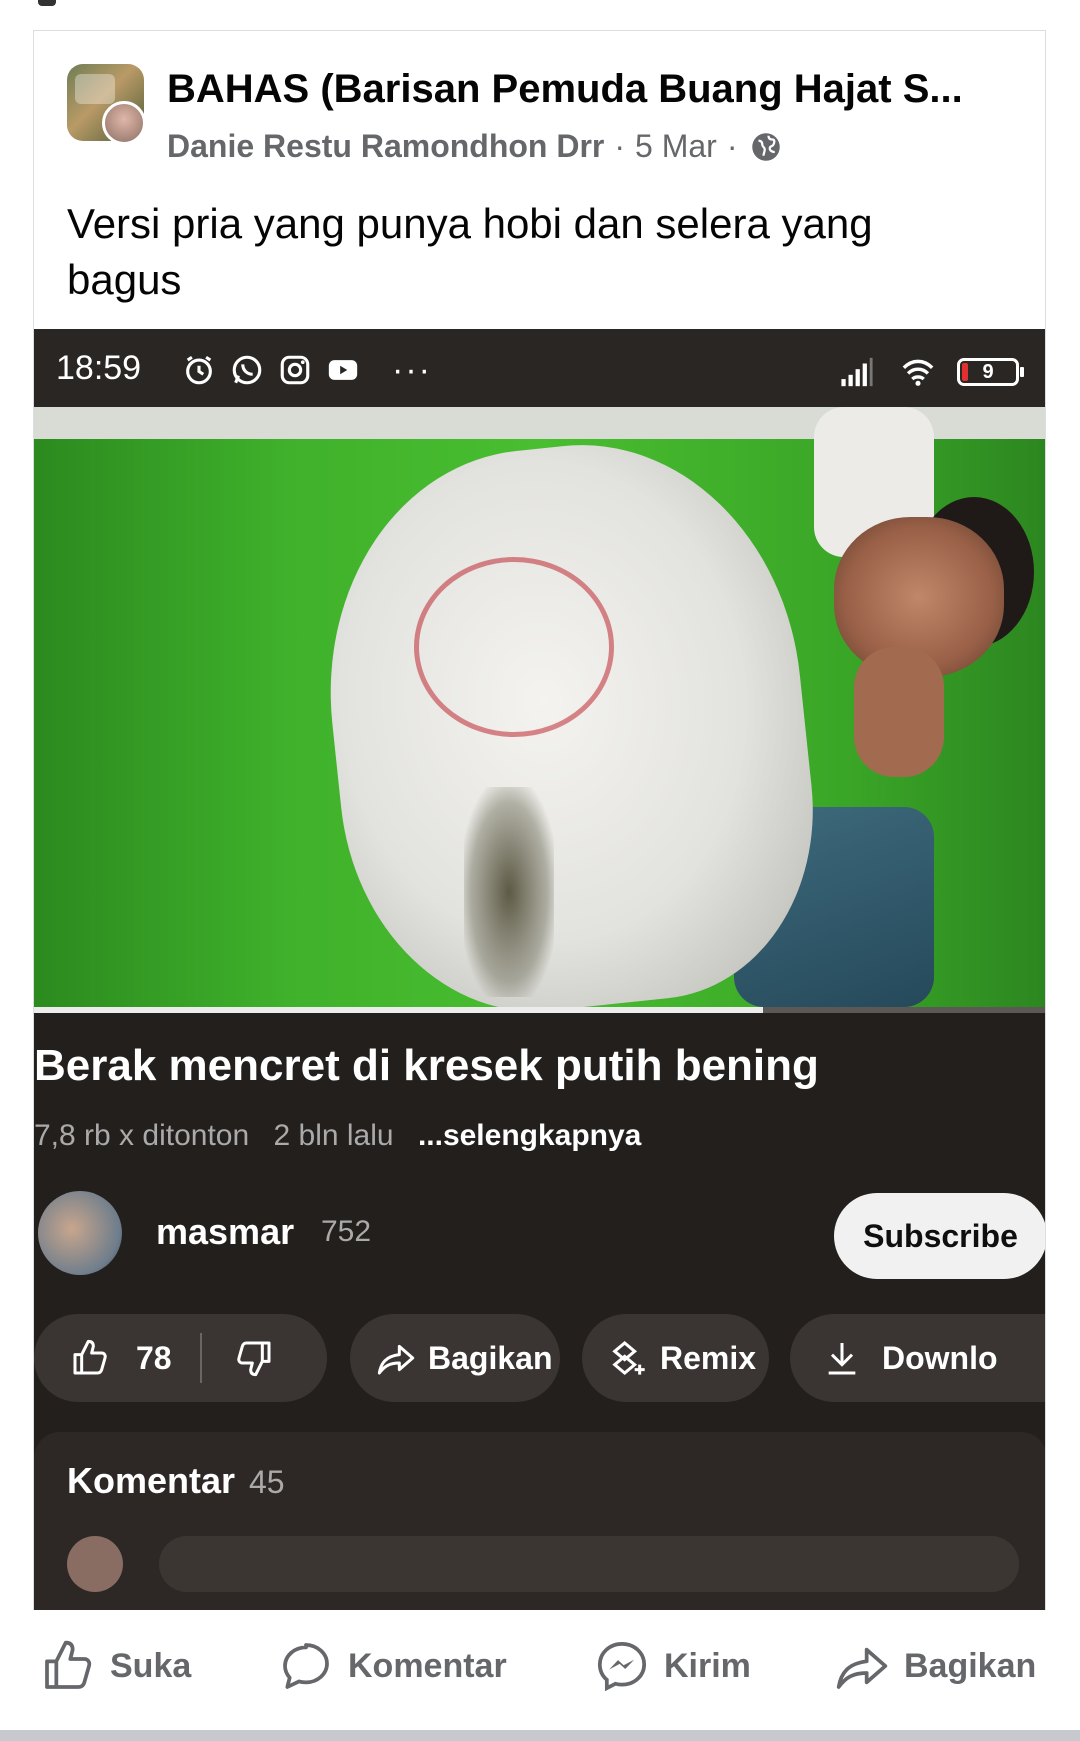 This screenshot has width=1080, height=1741. What do you see at coordinates (346, 1231) in the screenshot?
I see `subscriber-count: 752` at bounding box center [346, 1231].